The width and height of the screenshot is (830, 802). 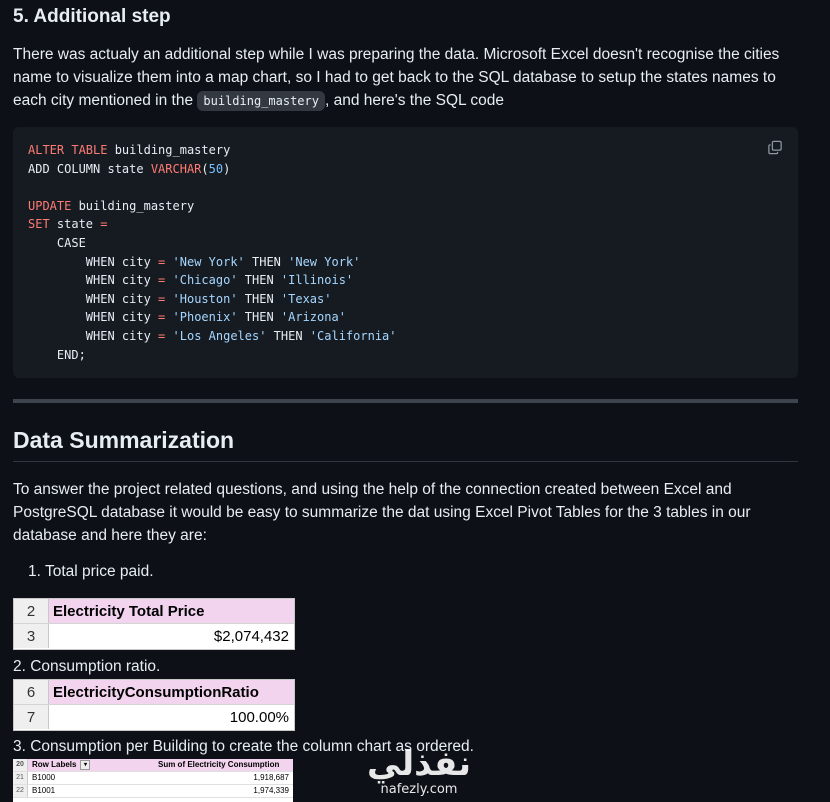 What do you see at coordinates (93, 765) in the screenshot?
I see `pivot-header-cell: Row Labels ▾` at bounding box center [93, 765].